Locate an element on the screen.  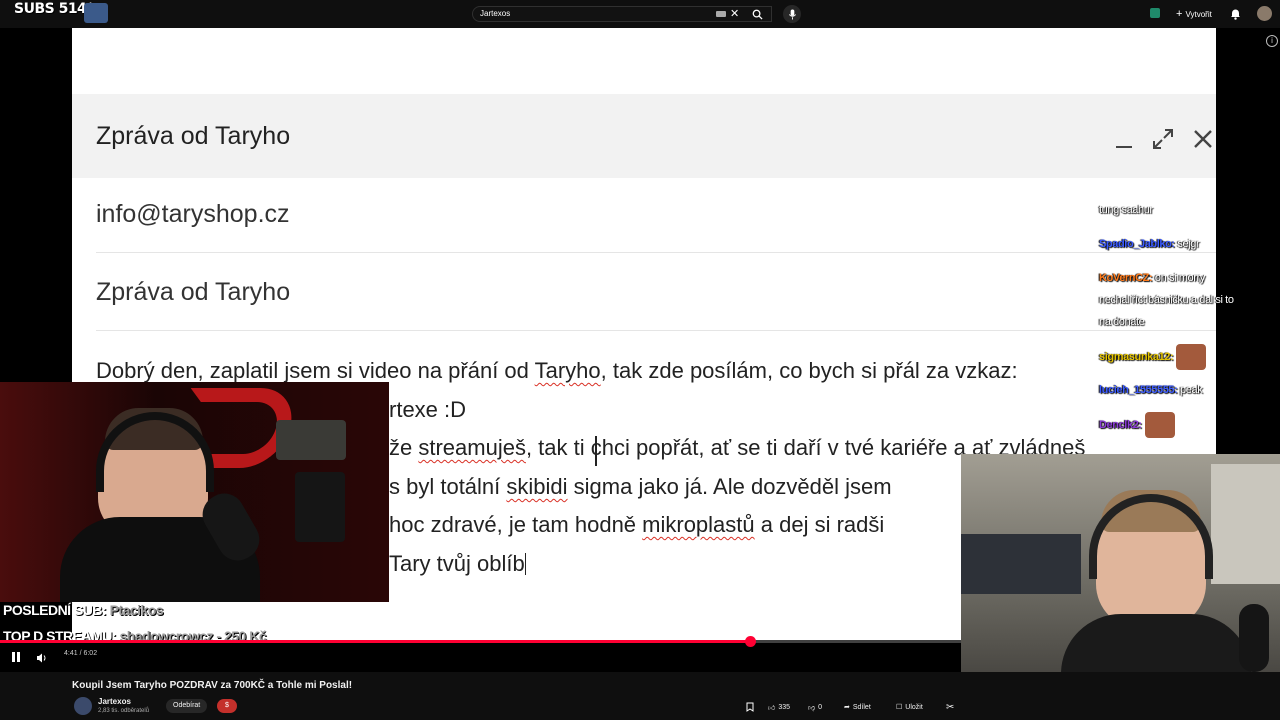
channel-subscriber-count: 2,83 tis. odběratelů is located at coordinates (124, 711).